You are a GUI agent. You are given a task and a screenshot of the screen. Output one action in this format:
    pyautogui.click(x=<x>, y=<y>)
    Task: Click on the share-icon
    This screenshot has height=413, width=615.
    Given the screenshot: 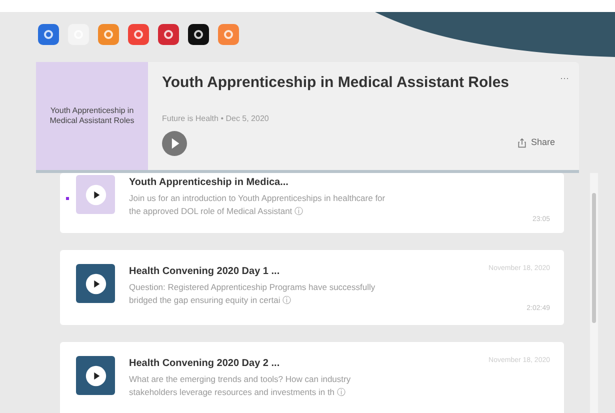 What is the action you would take?
    pyautogui.click(x=521, y=143)
    